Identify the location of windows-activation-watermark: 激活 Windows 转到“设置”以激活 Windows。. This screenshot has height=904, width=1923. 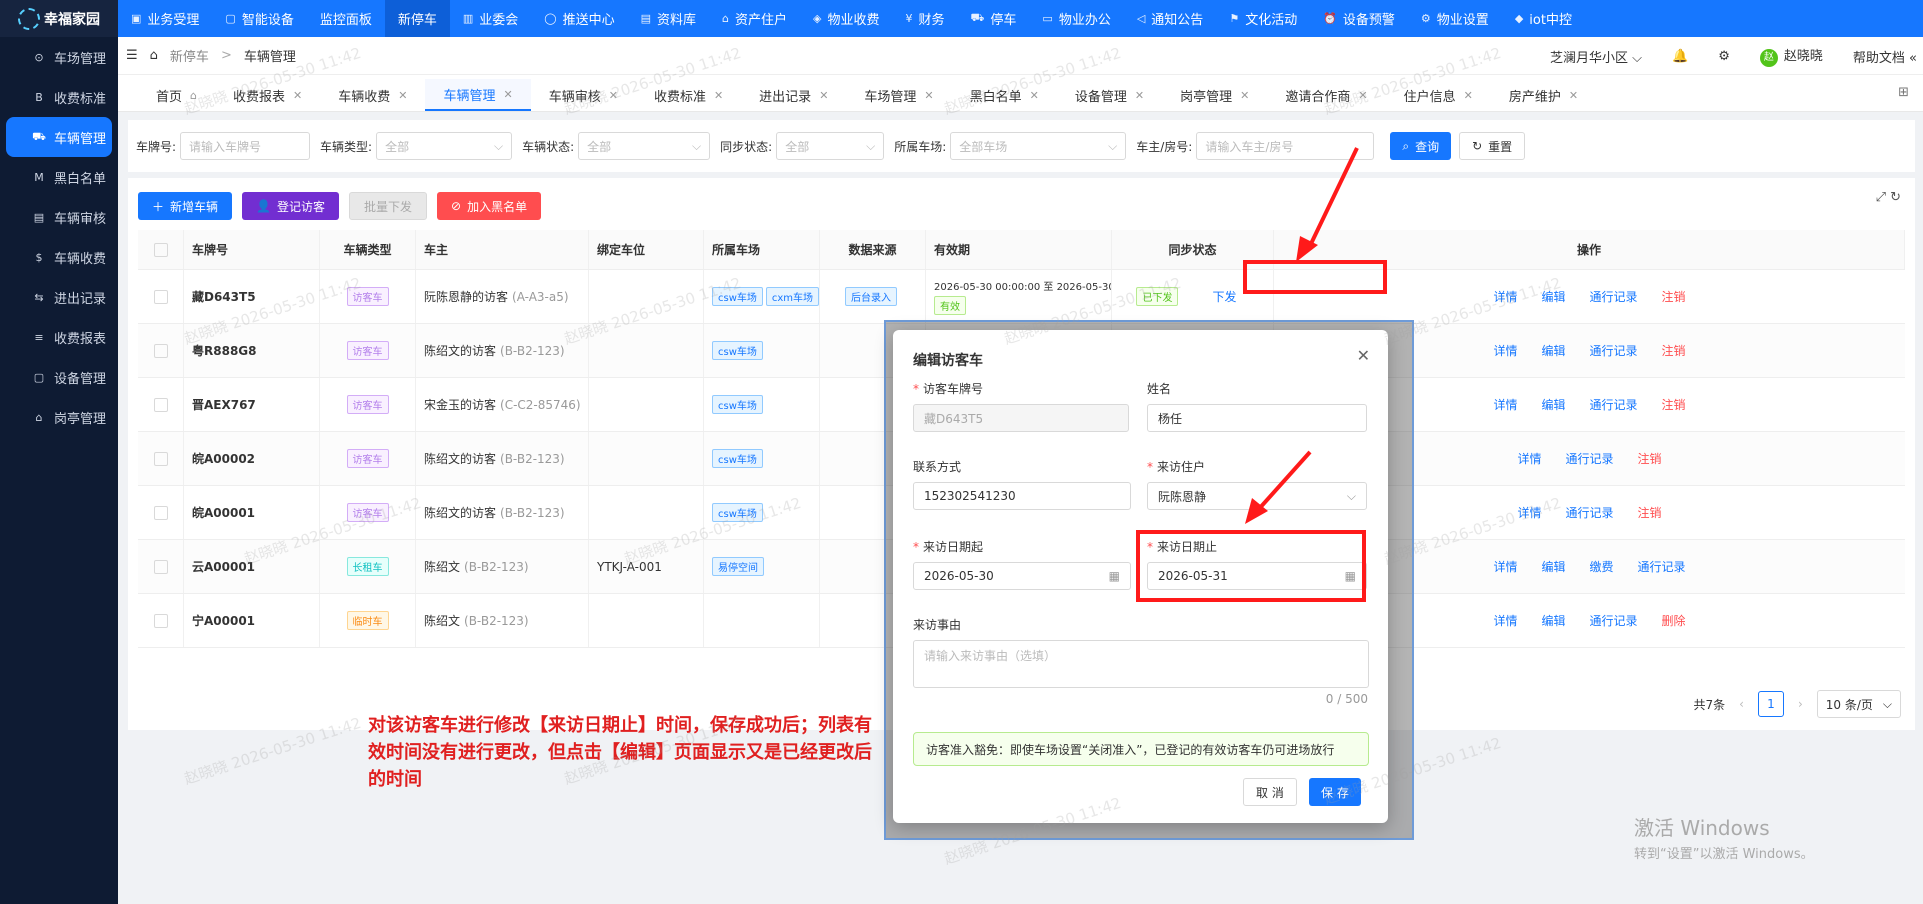
(1724, 837).